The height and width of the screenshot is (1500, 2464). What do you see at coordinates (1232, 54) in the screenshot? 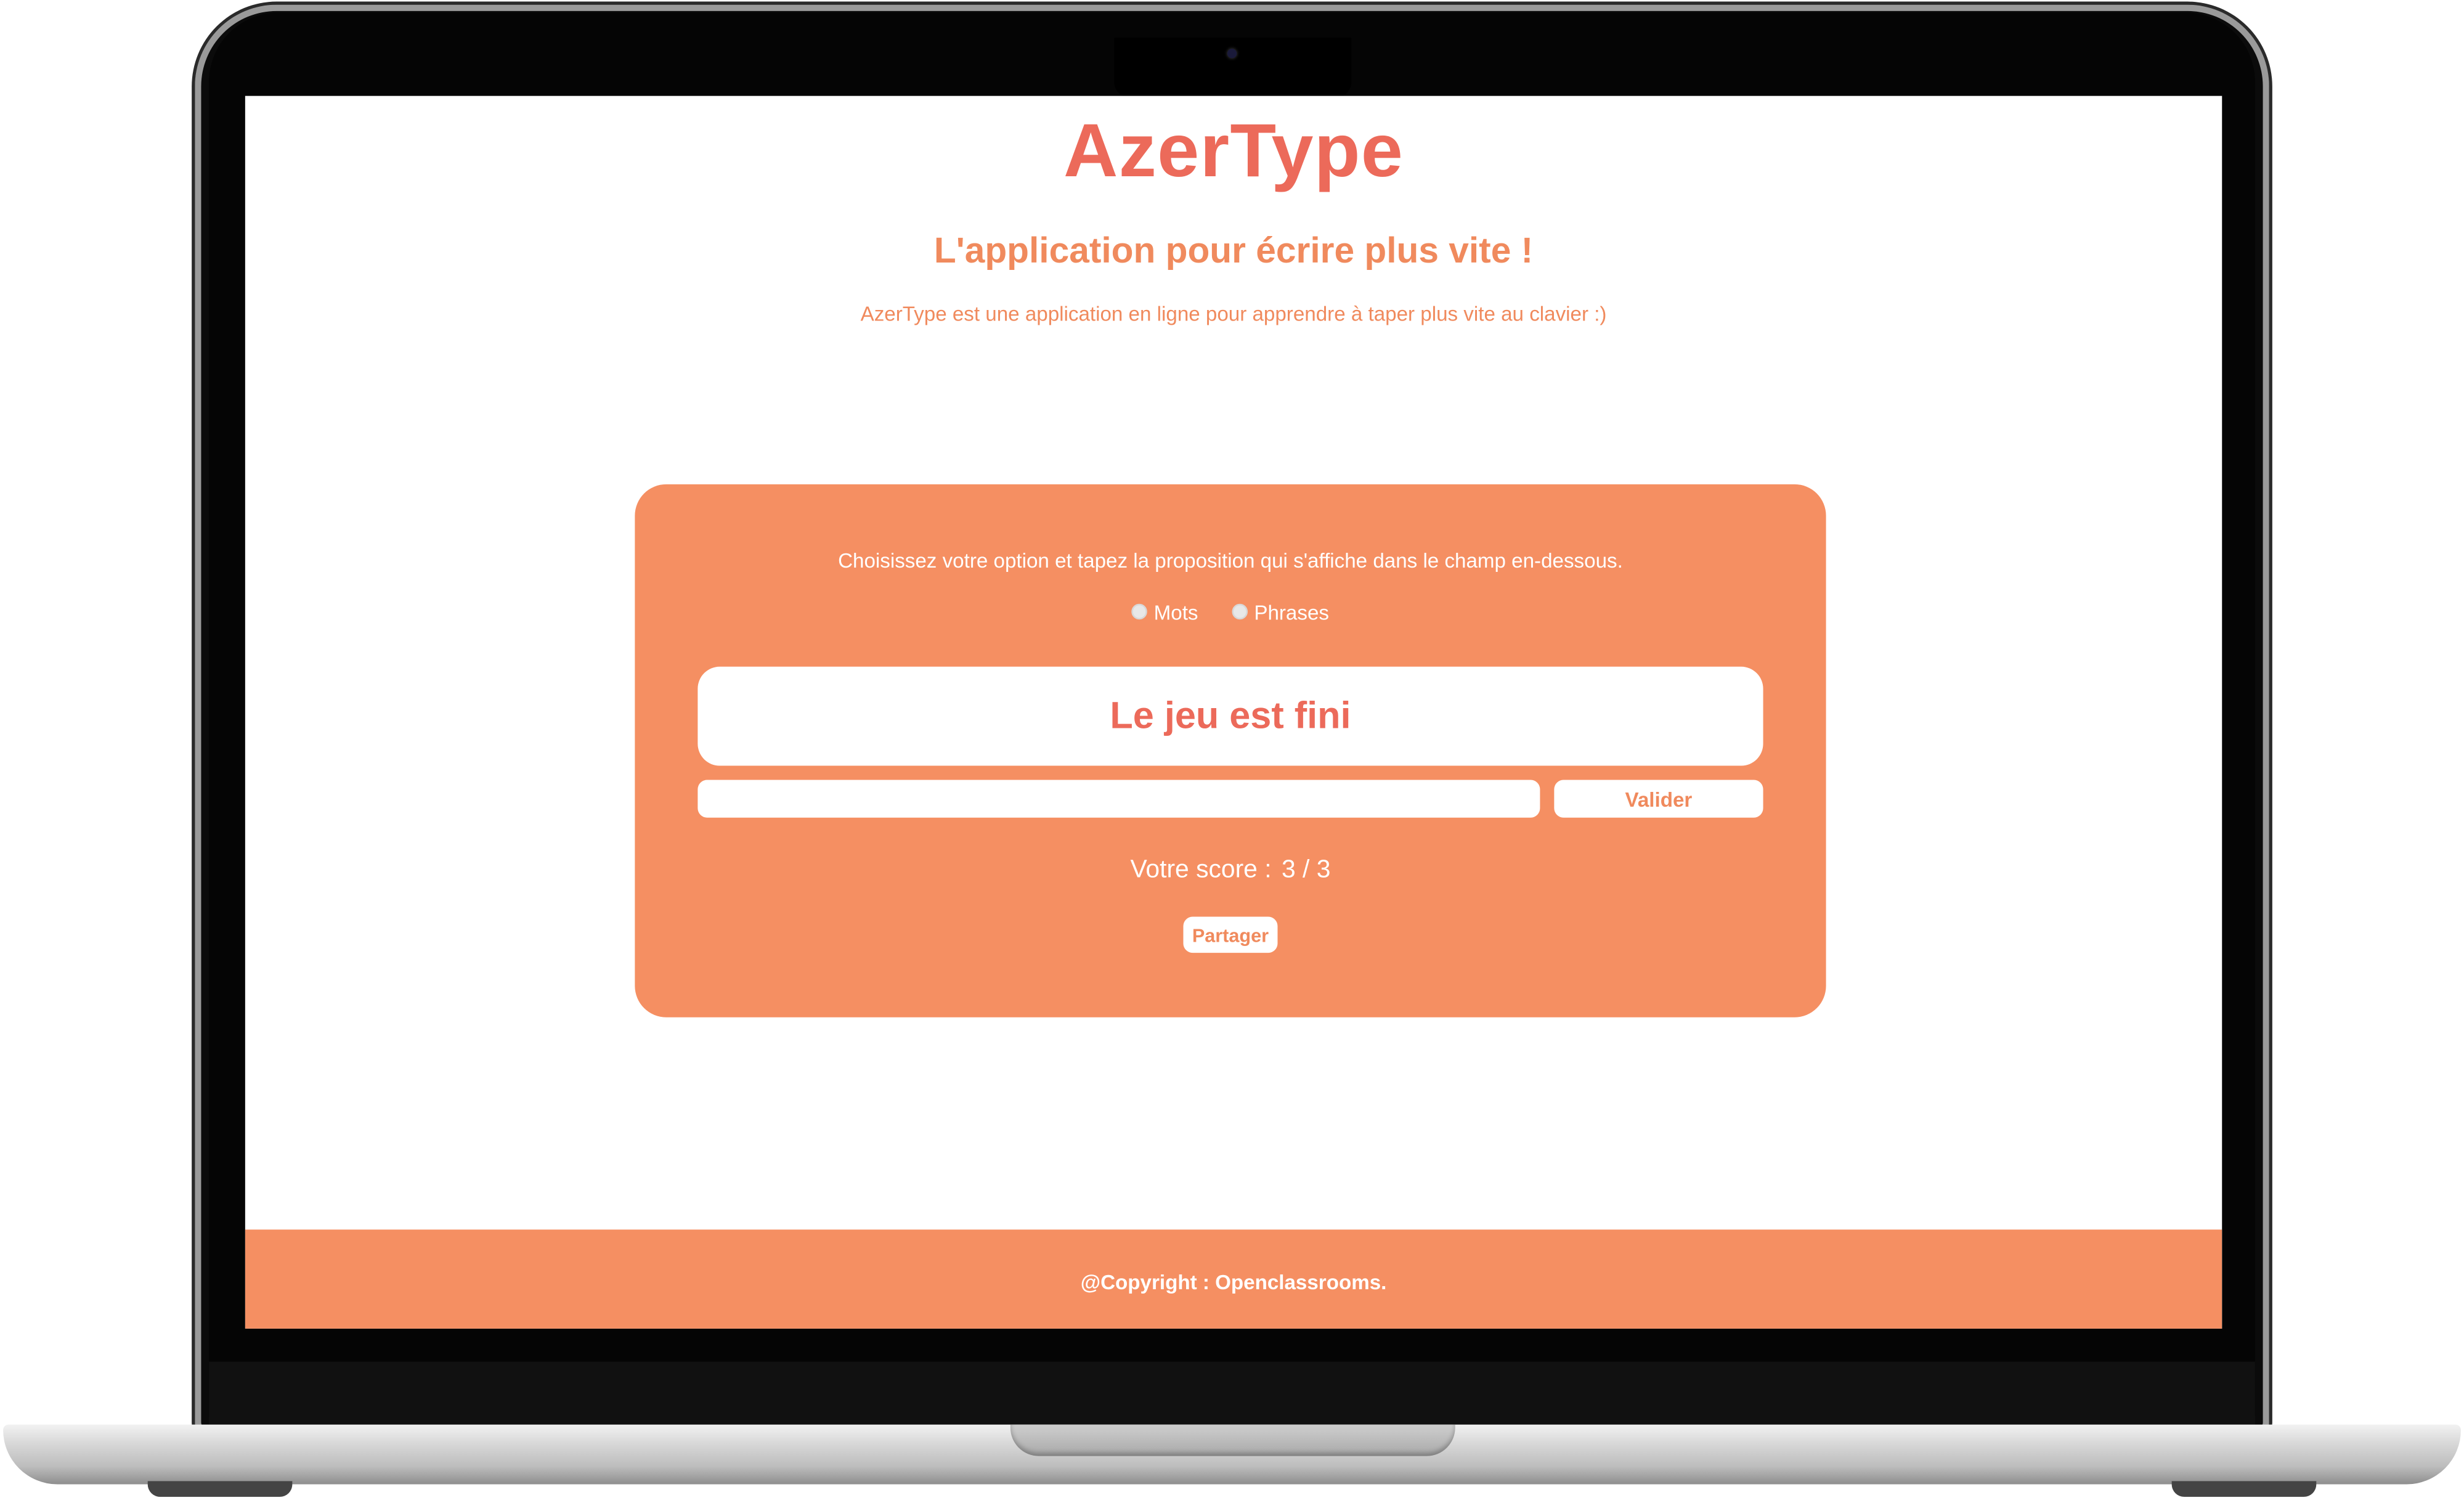
I see `camera-icon` at bounding box center [1232, 54].